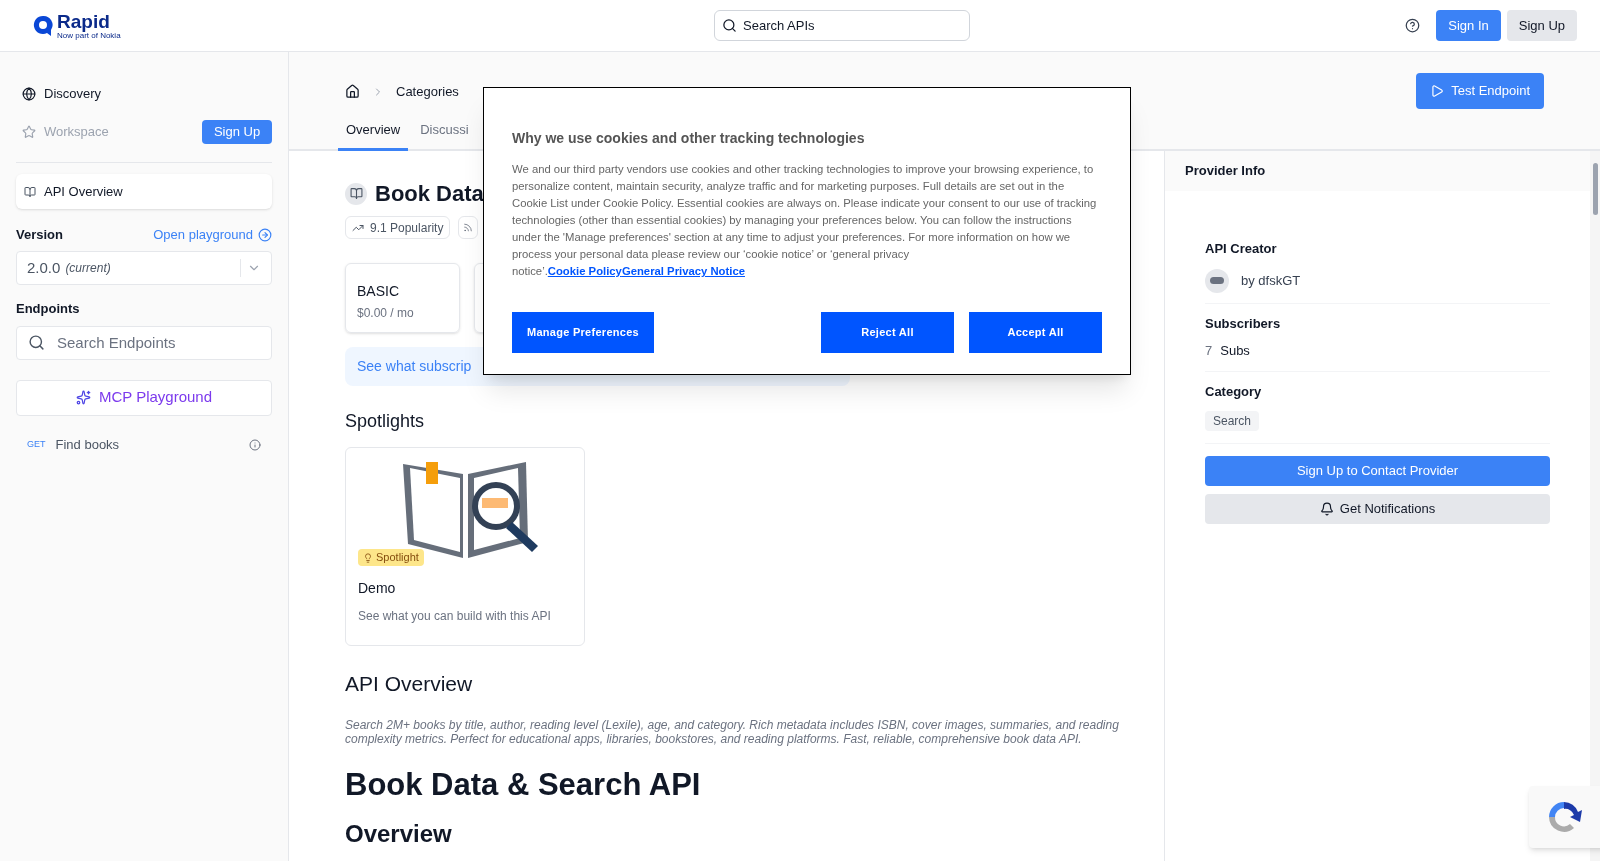 This screenshot has width=1600, height=861. Describe the element at coordinates (683, 271) in the screenshot. I see `policy-link: General Privacy Notice` at that location.